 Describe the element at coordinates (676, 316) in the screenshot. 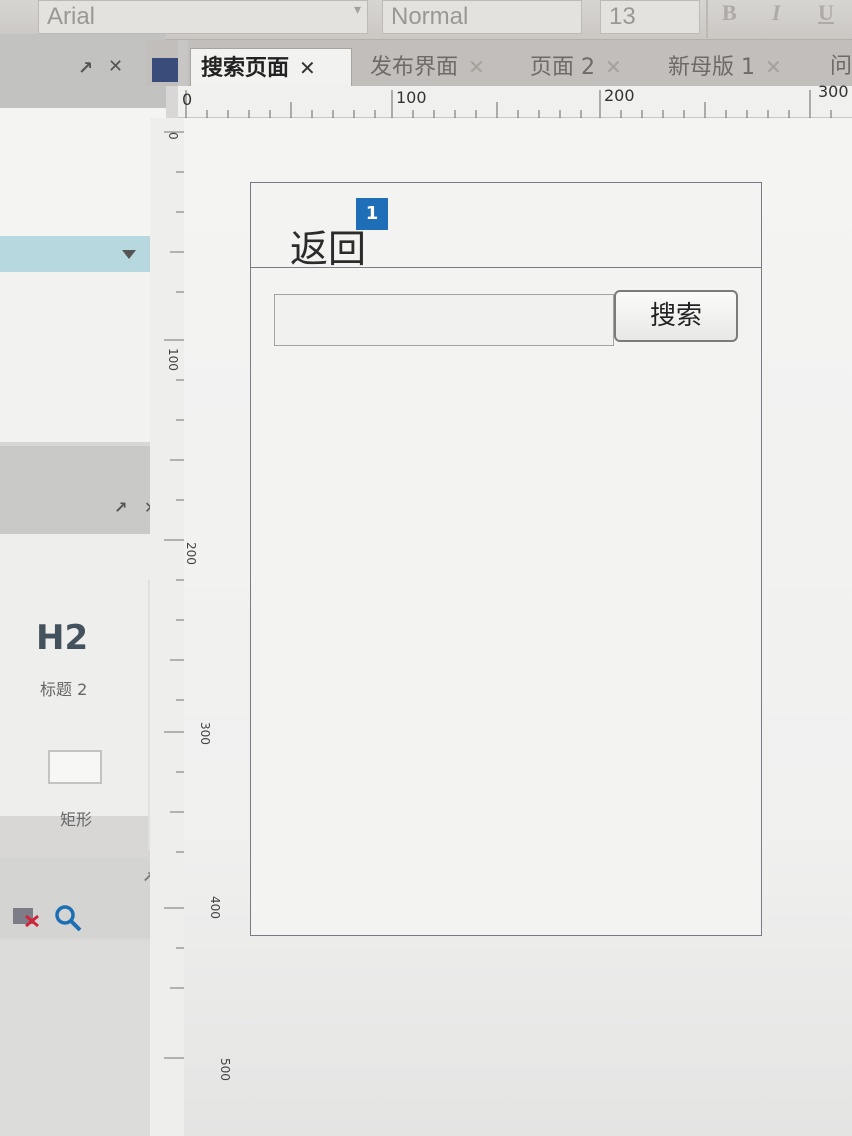

I see `search-button: 搜索` at that location.